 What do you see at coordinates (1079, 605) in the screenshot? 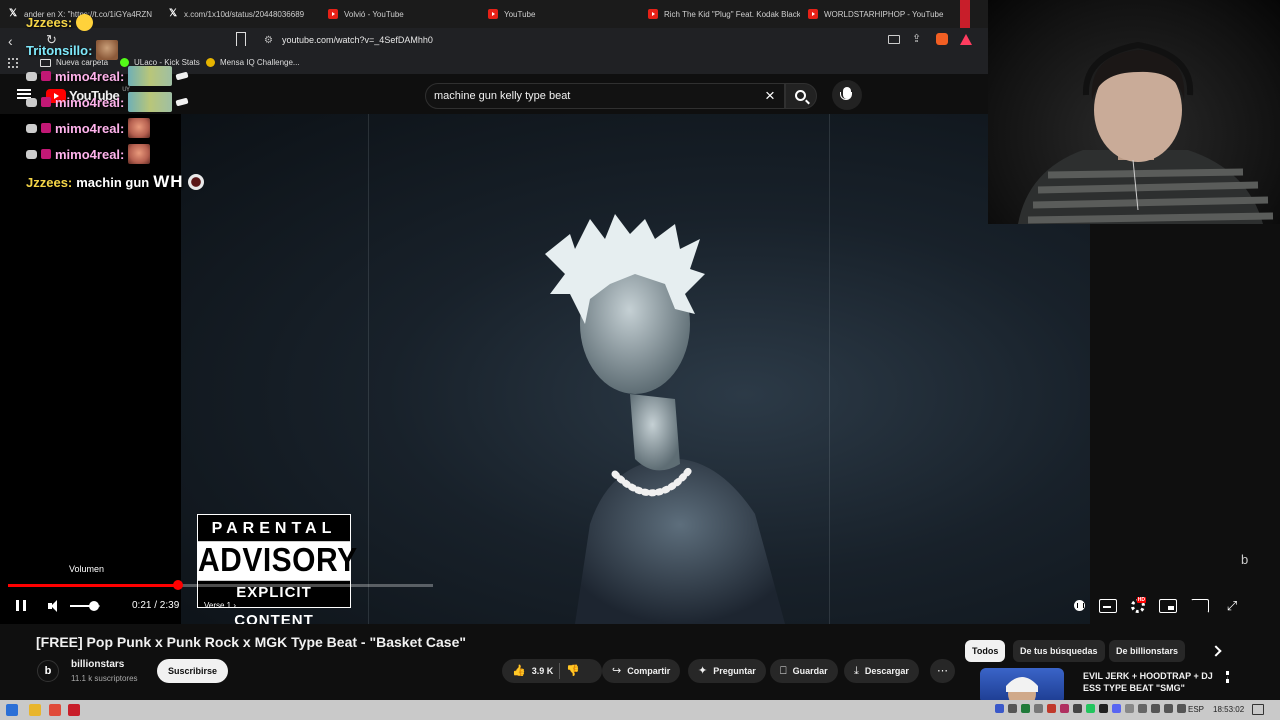
I see `autoplay-toggle-icon` at bounding box center [1079, 605].